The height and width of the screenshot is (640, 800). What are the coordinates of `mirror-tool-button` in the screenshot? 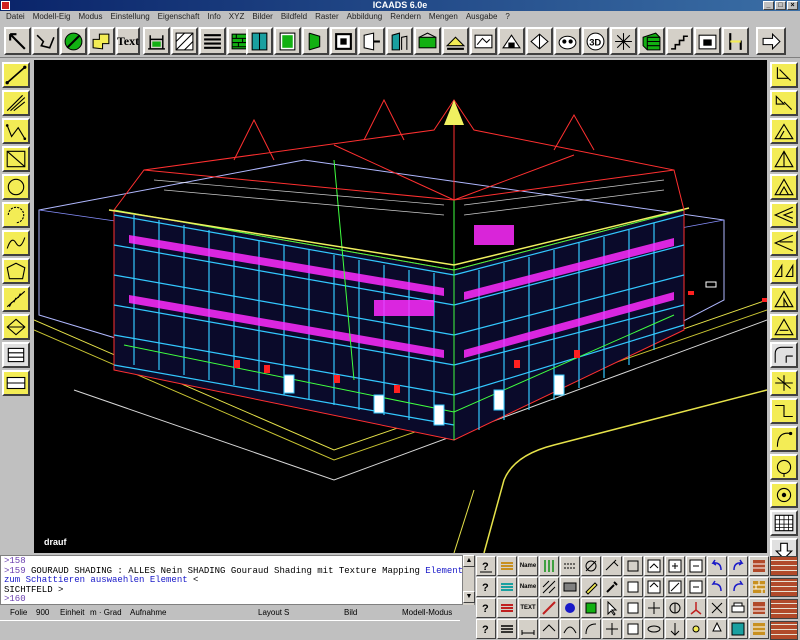 It's located at (784, 159).